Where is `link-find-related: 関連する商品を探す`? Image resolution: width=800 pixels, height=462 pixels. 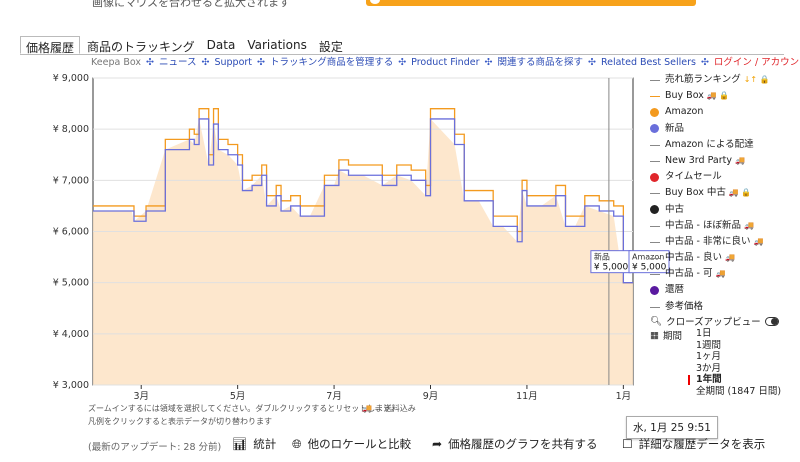 link-find-related: 関連する商品を探す is located at coordinates (540, 62).